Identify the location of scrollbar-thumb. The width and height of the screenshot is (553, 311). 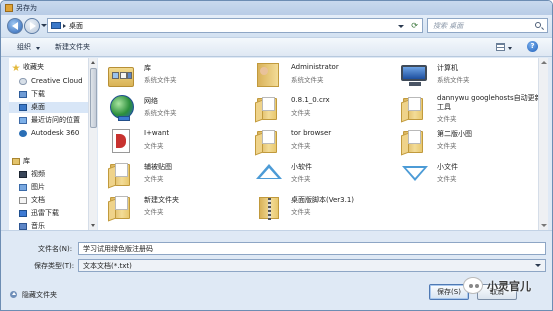
(93, 98).